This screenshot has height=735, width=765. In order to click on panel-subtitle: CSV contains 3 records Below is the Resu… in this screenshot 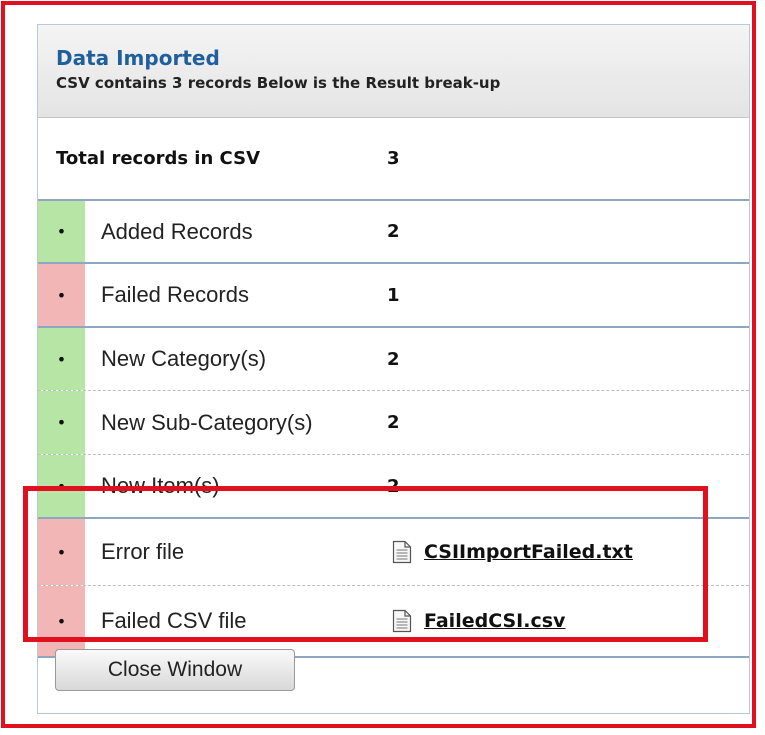, I will do `click(278, 83)`.